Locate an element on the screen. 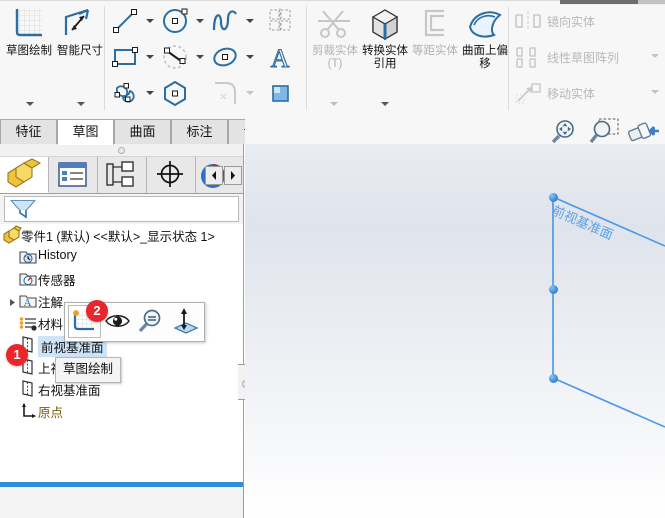  configuration-manager-tab is located at coordinates (122, 175).